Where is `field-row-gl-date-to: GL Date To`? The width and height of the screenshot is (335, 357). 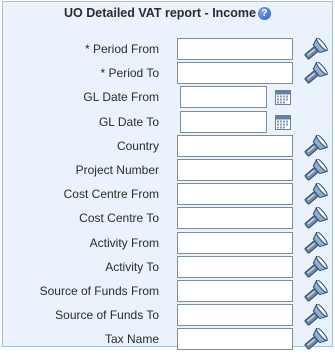 field-row-gl-date-to: GL Date To is located at coordinates (167, 121).